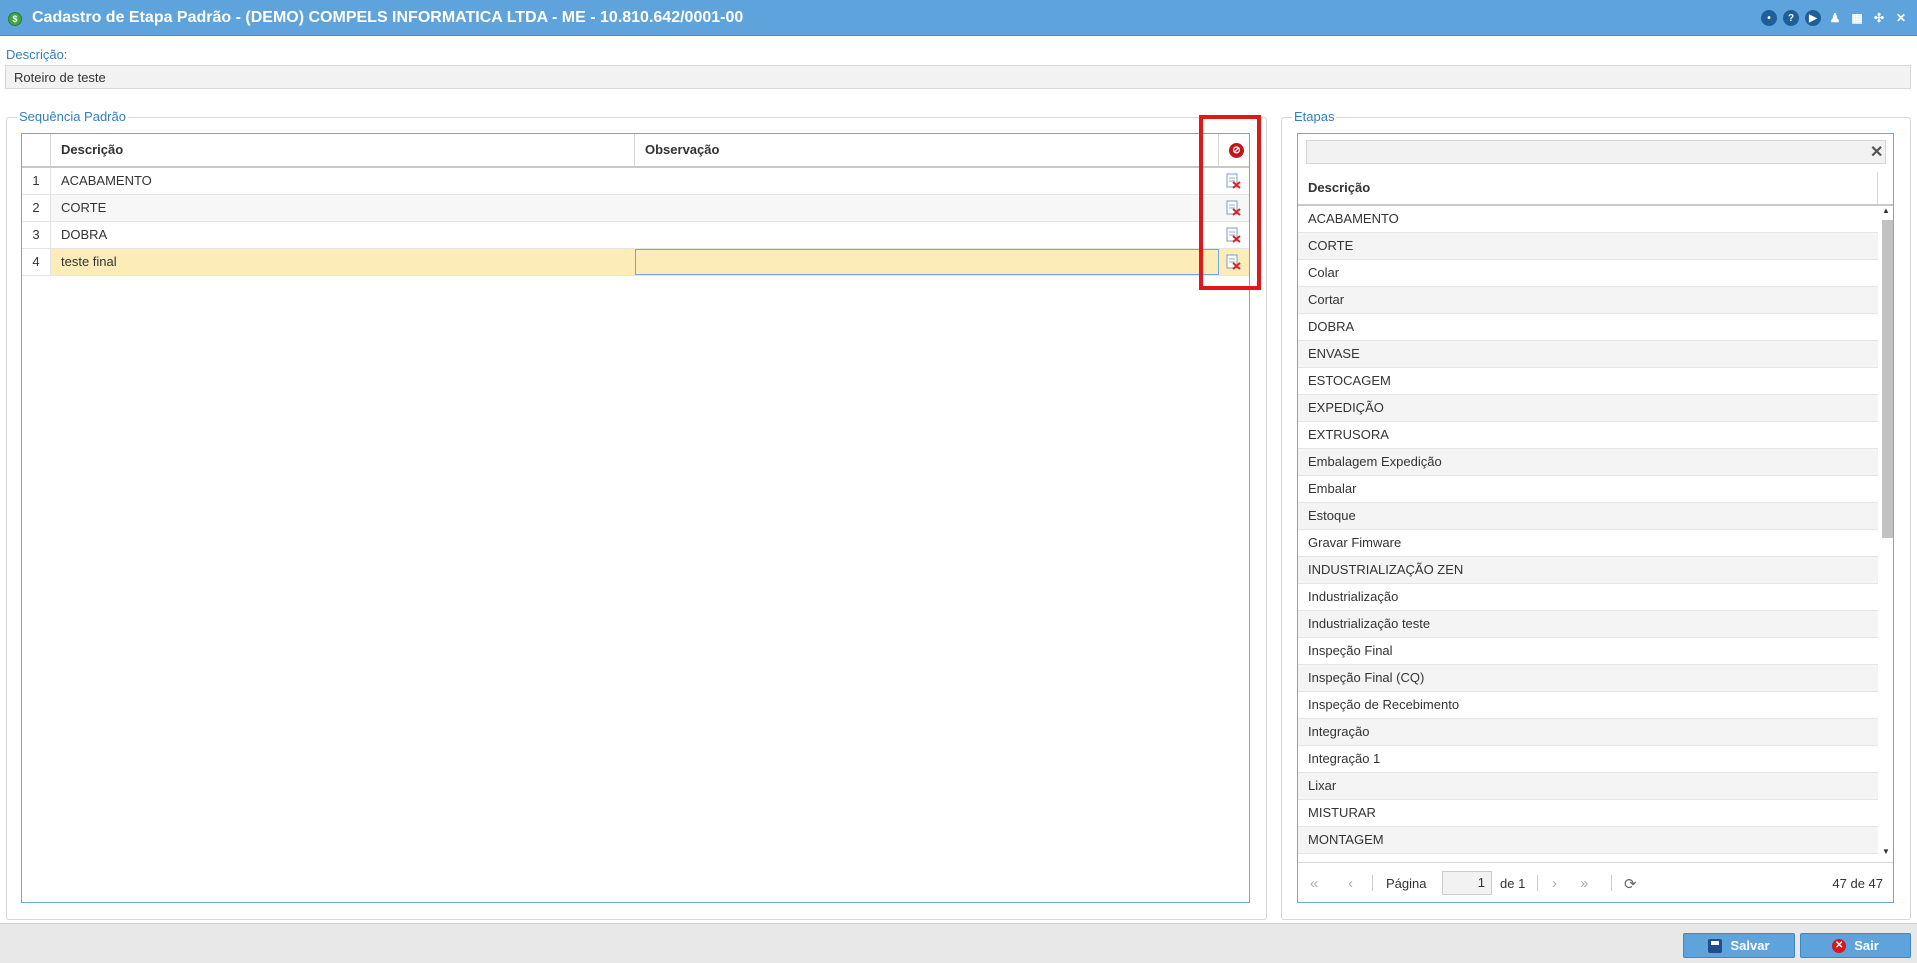 The height and width of the screenshot is (963, 1917). What do you see at coordinates (1588, 732) in the screenshot?
I see `list-item: Integração` at bounding box center [1588, 732].